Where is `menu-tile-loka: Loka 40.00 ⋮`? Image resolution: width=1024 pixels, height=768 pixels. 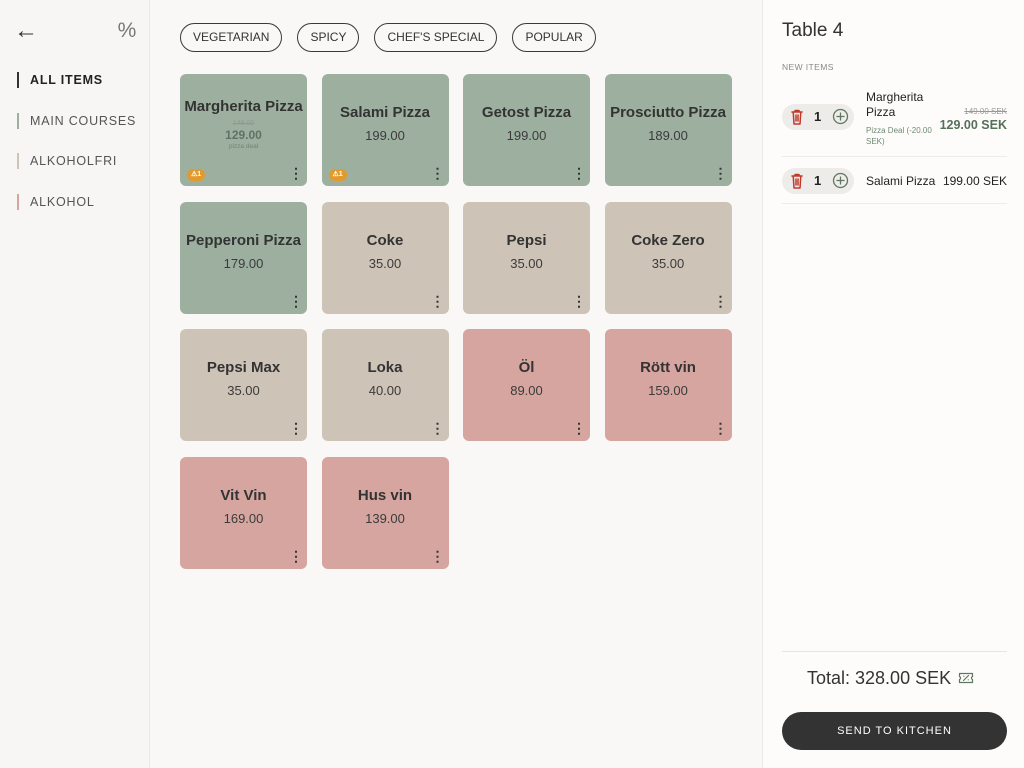
menu-tile-loka: Loka 40.00 ⋮ is located at coordinates (385, 385).